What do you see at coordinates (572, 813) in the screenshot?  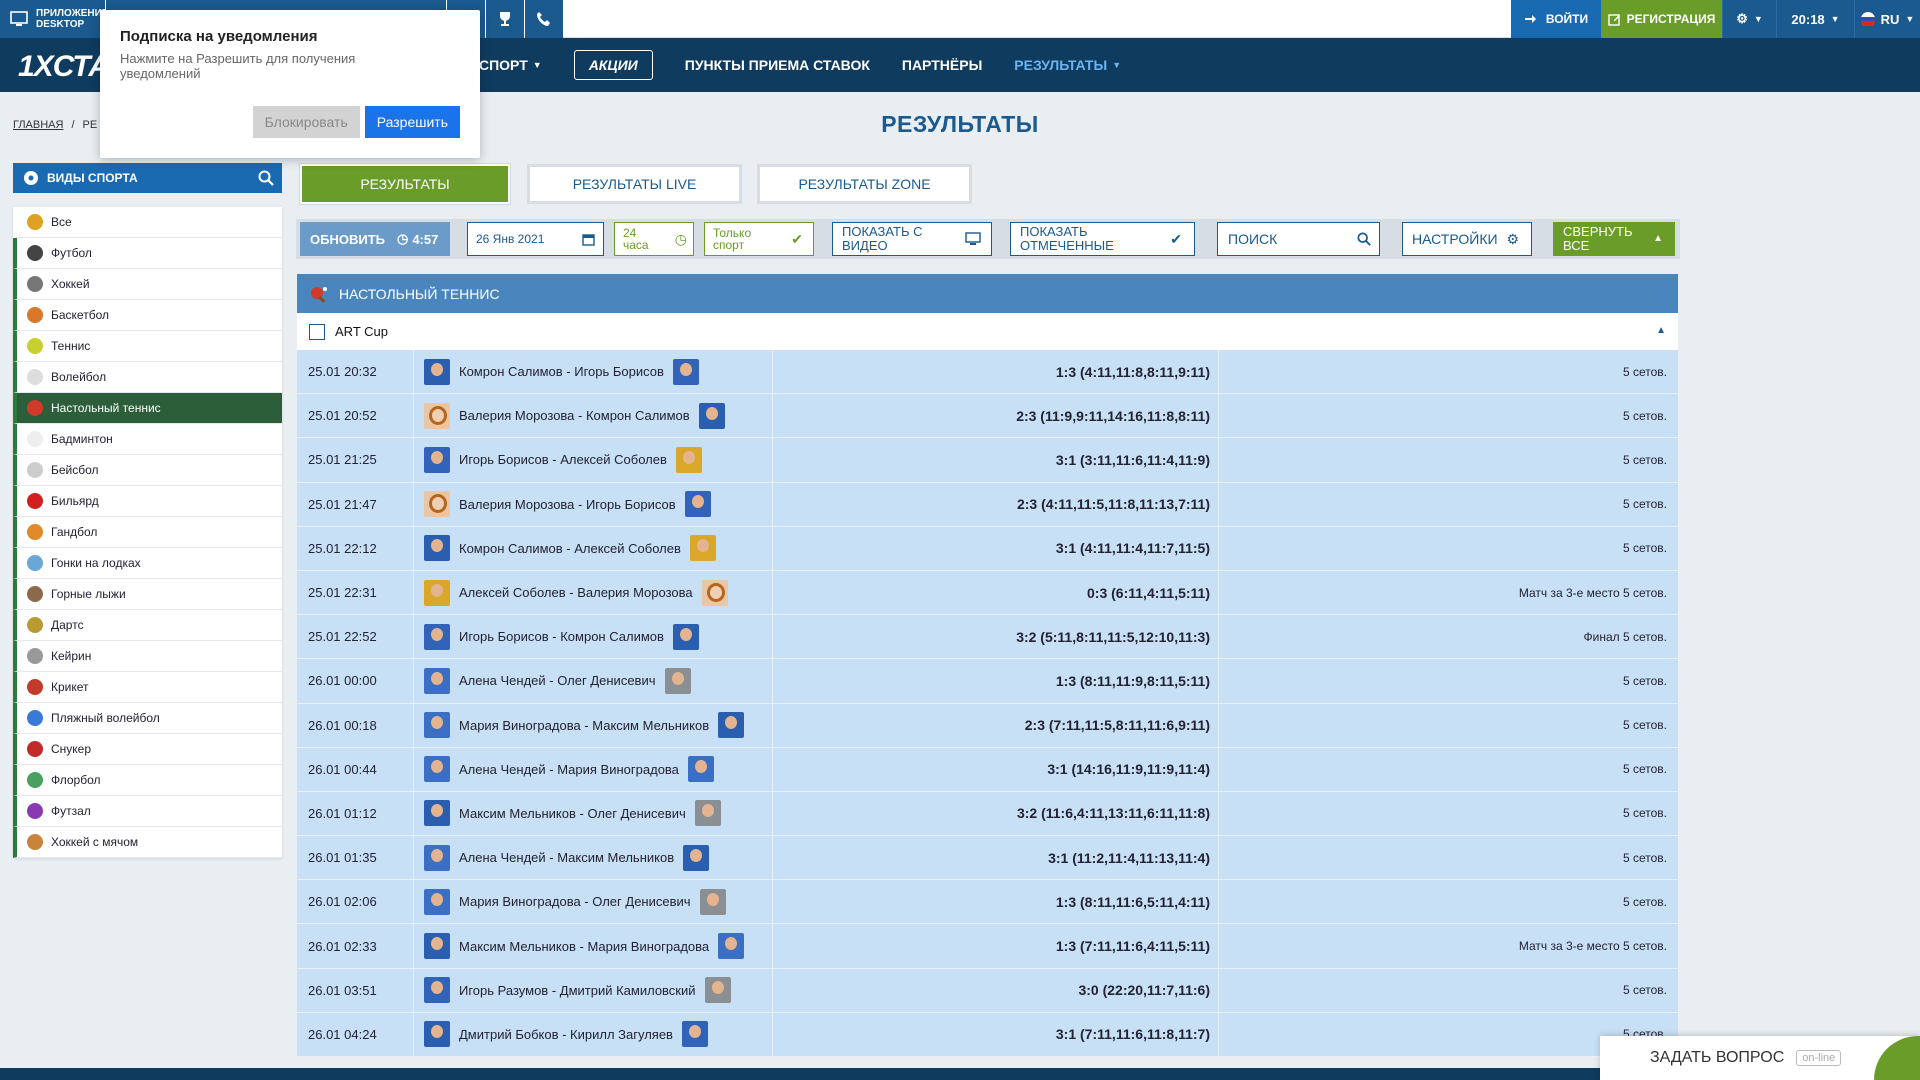 I see `match-players: Максим Мельников - Олег Денисевич` at bounding box center [572, 813].